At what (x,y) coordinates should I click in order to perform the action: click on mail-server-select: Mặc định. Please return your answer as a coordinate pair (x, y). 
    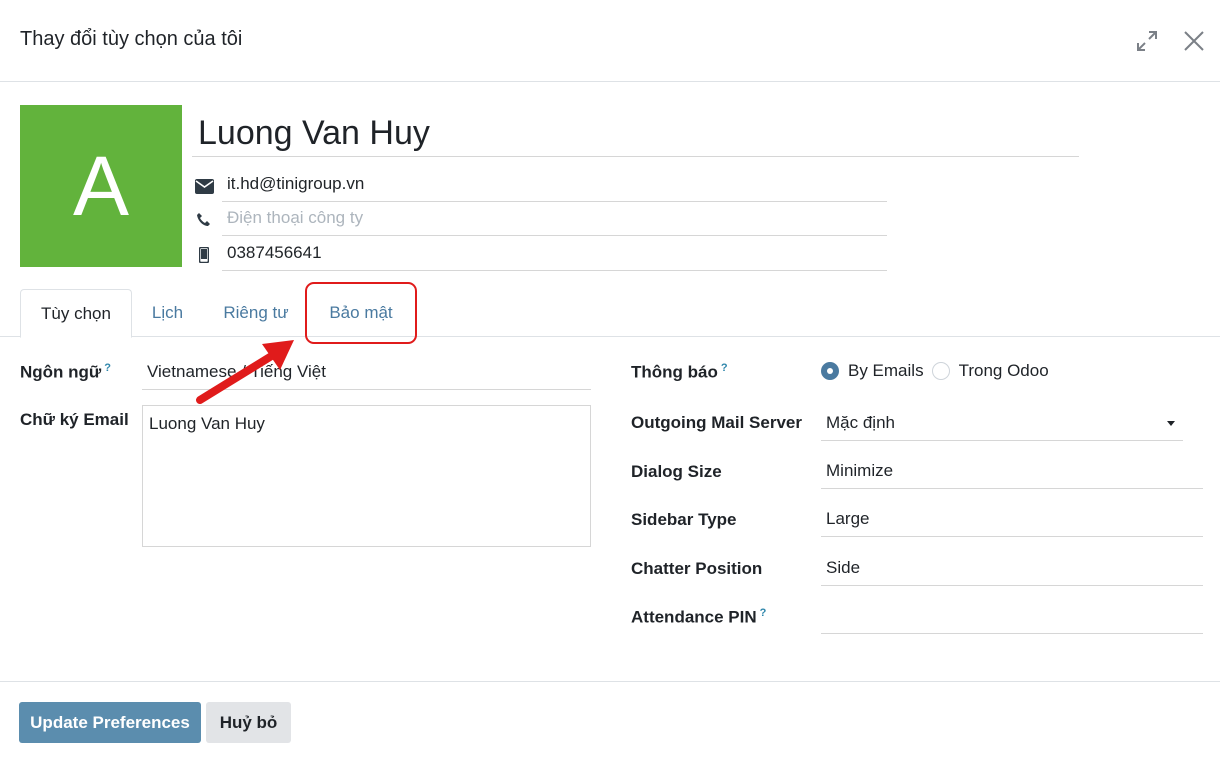
    Looking at the image, I should click on (1002, 424).